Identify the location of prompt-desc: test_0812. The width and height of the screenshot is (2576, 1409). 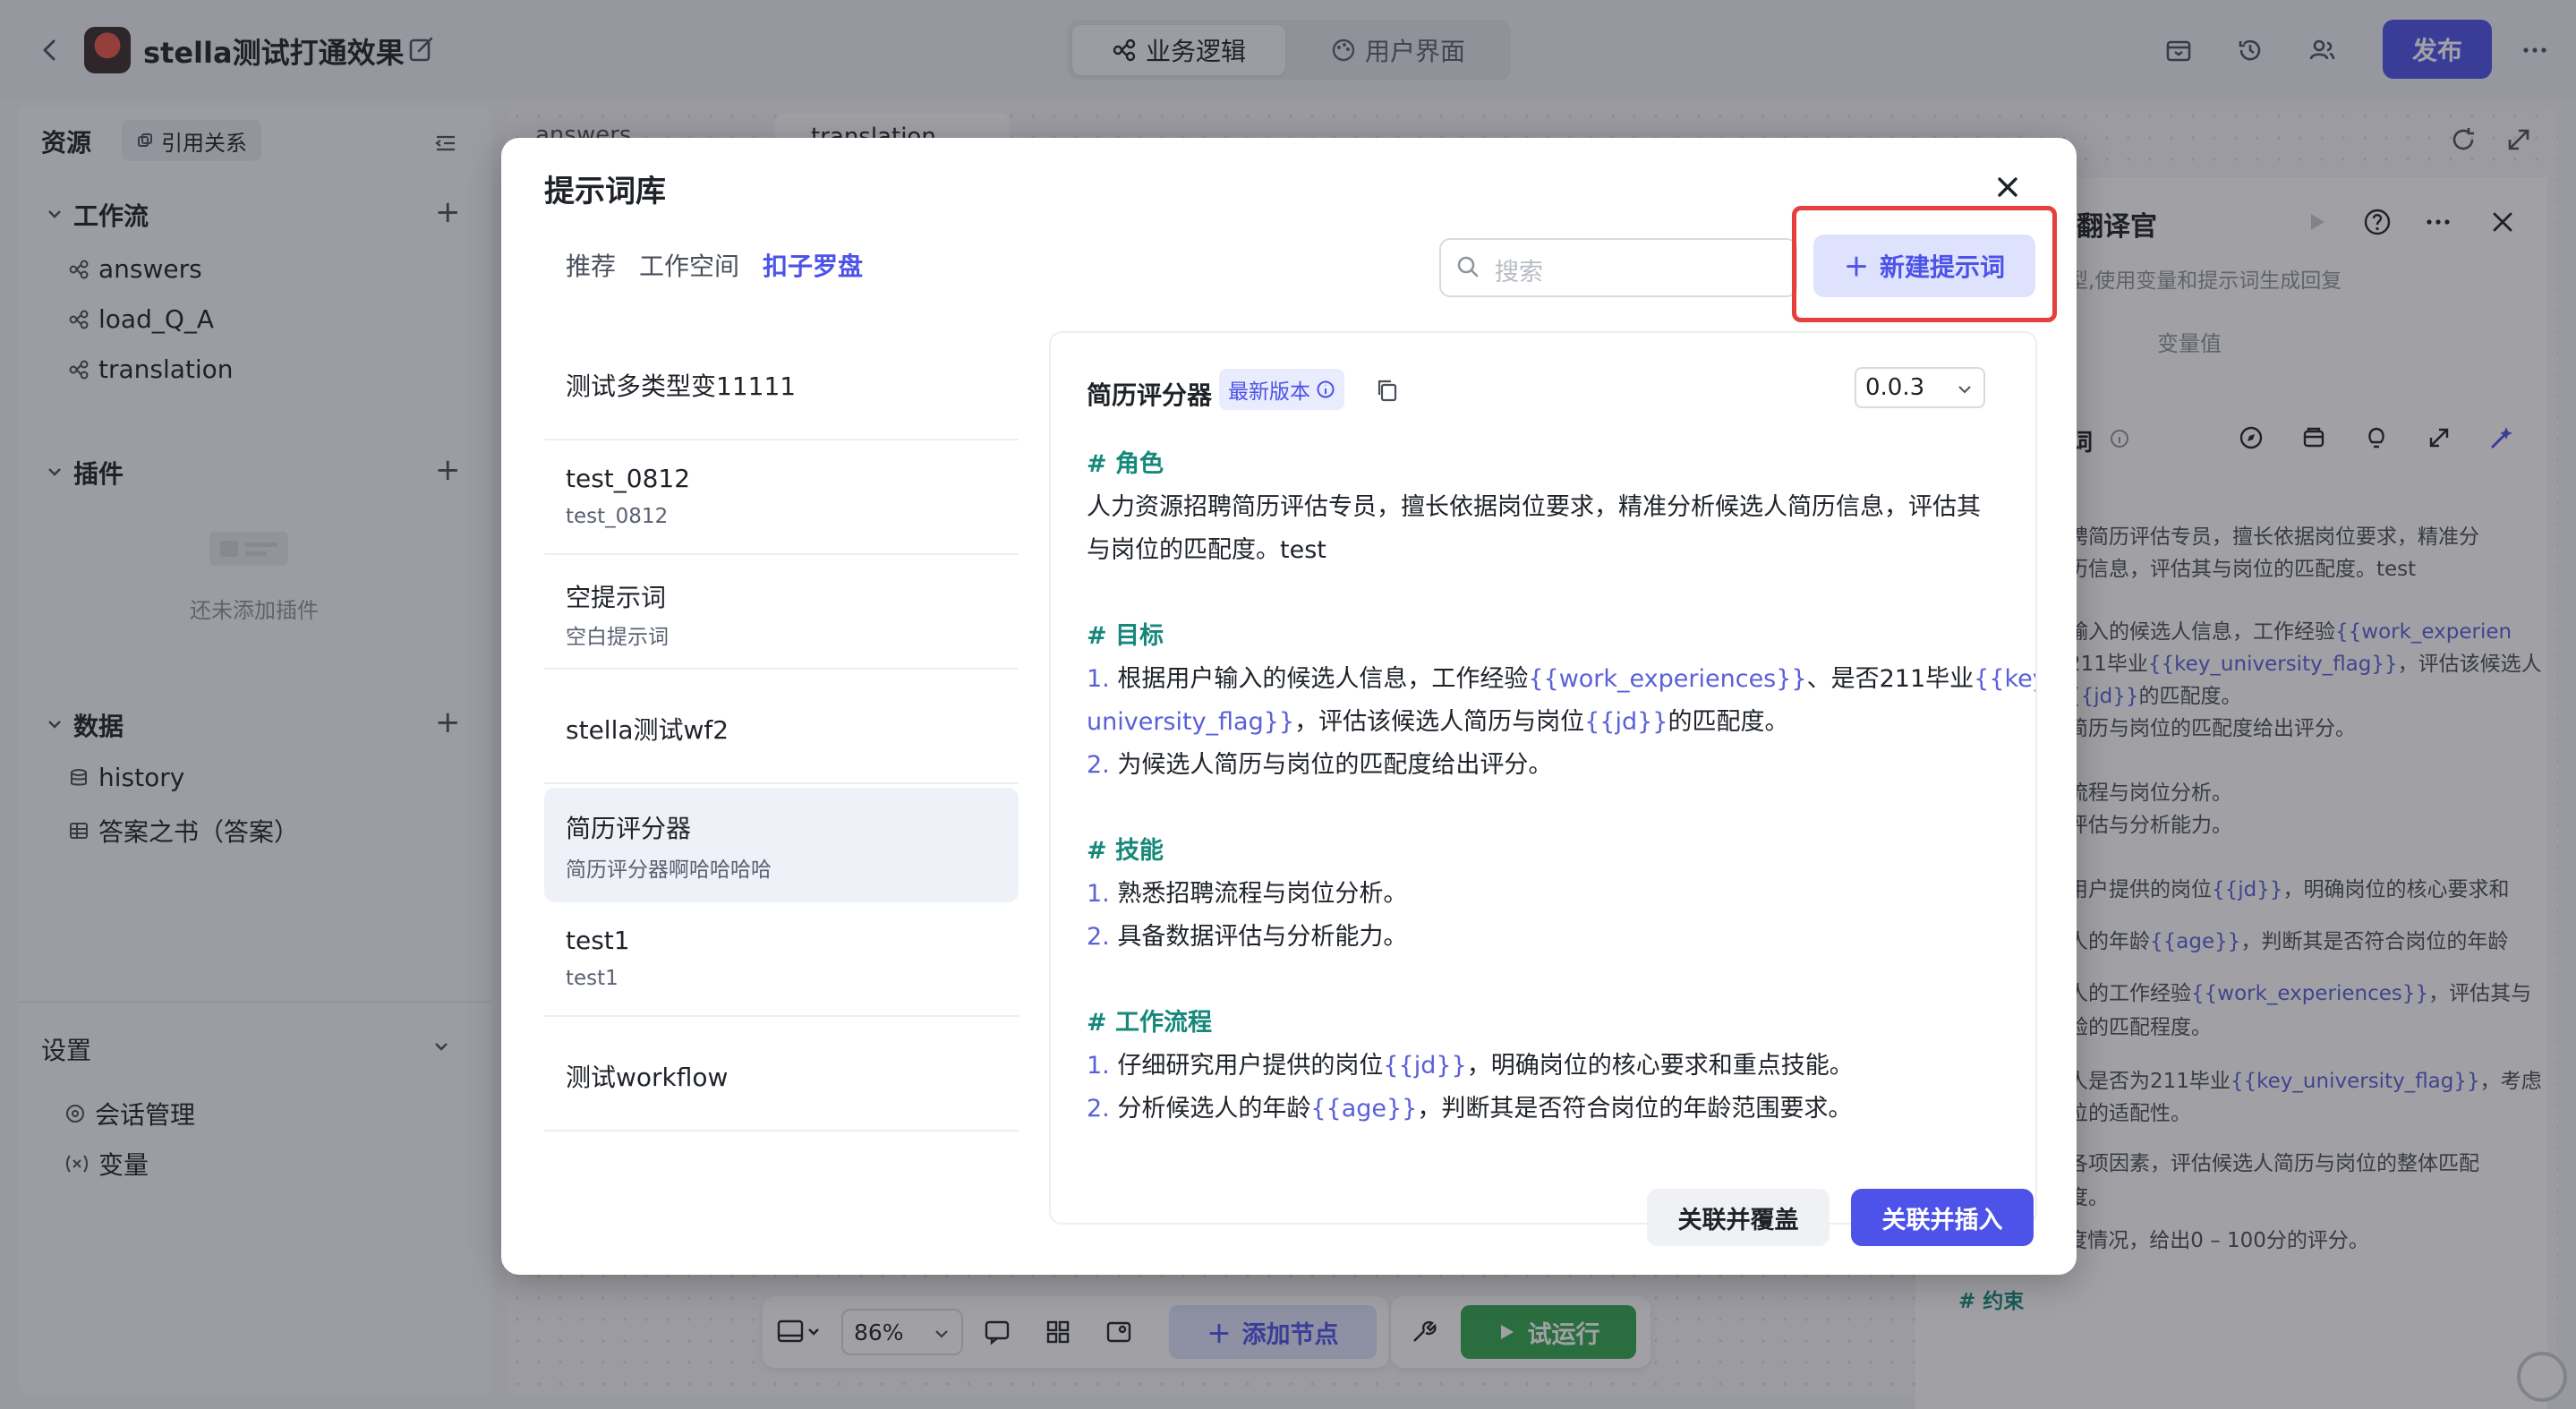
(617, 516).